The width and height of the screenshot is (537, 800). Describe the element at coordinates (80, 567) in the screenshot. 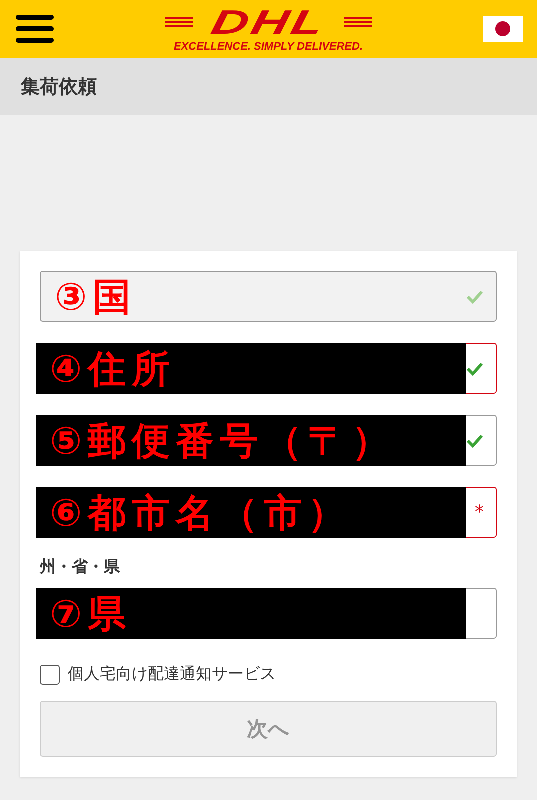

I see `field-label: 州・省・県` at that location.